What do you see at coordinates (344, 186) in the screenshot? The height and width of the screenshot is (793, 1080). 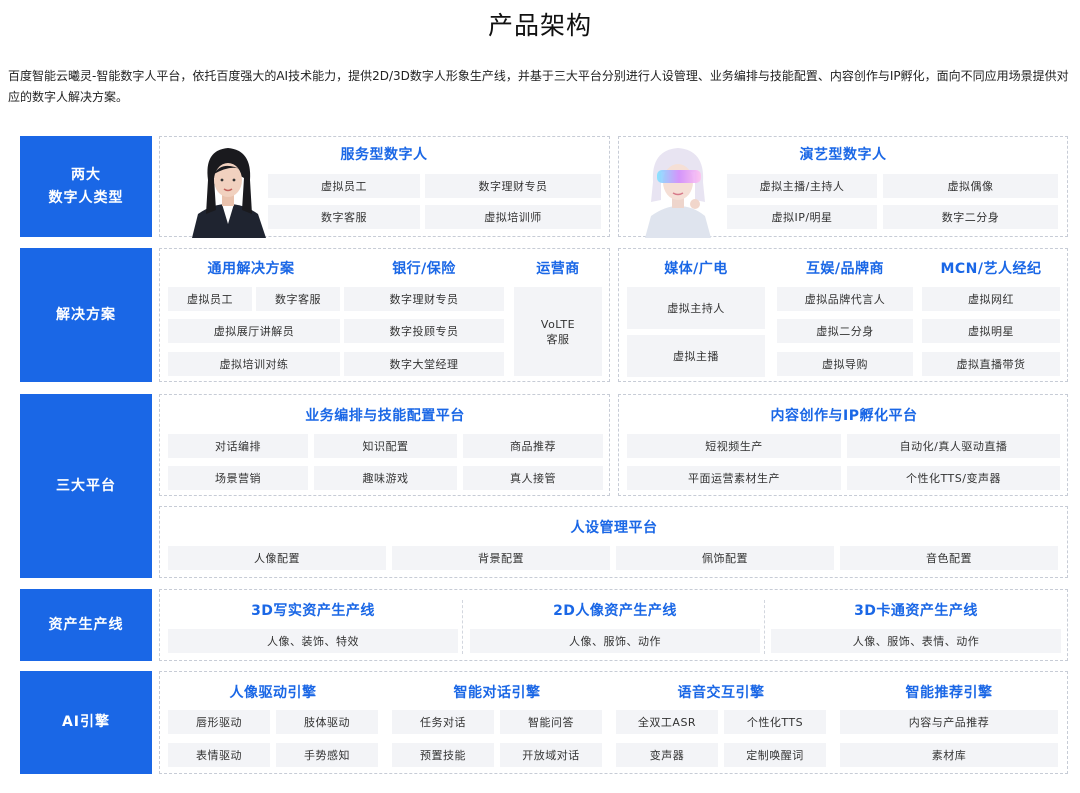 I see `service-item: 虚拟员工` at bounding box center [344, 186].